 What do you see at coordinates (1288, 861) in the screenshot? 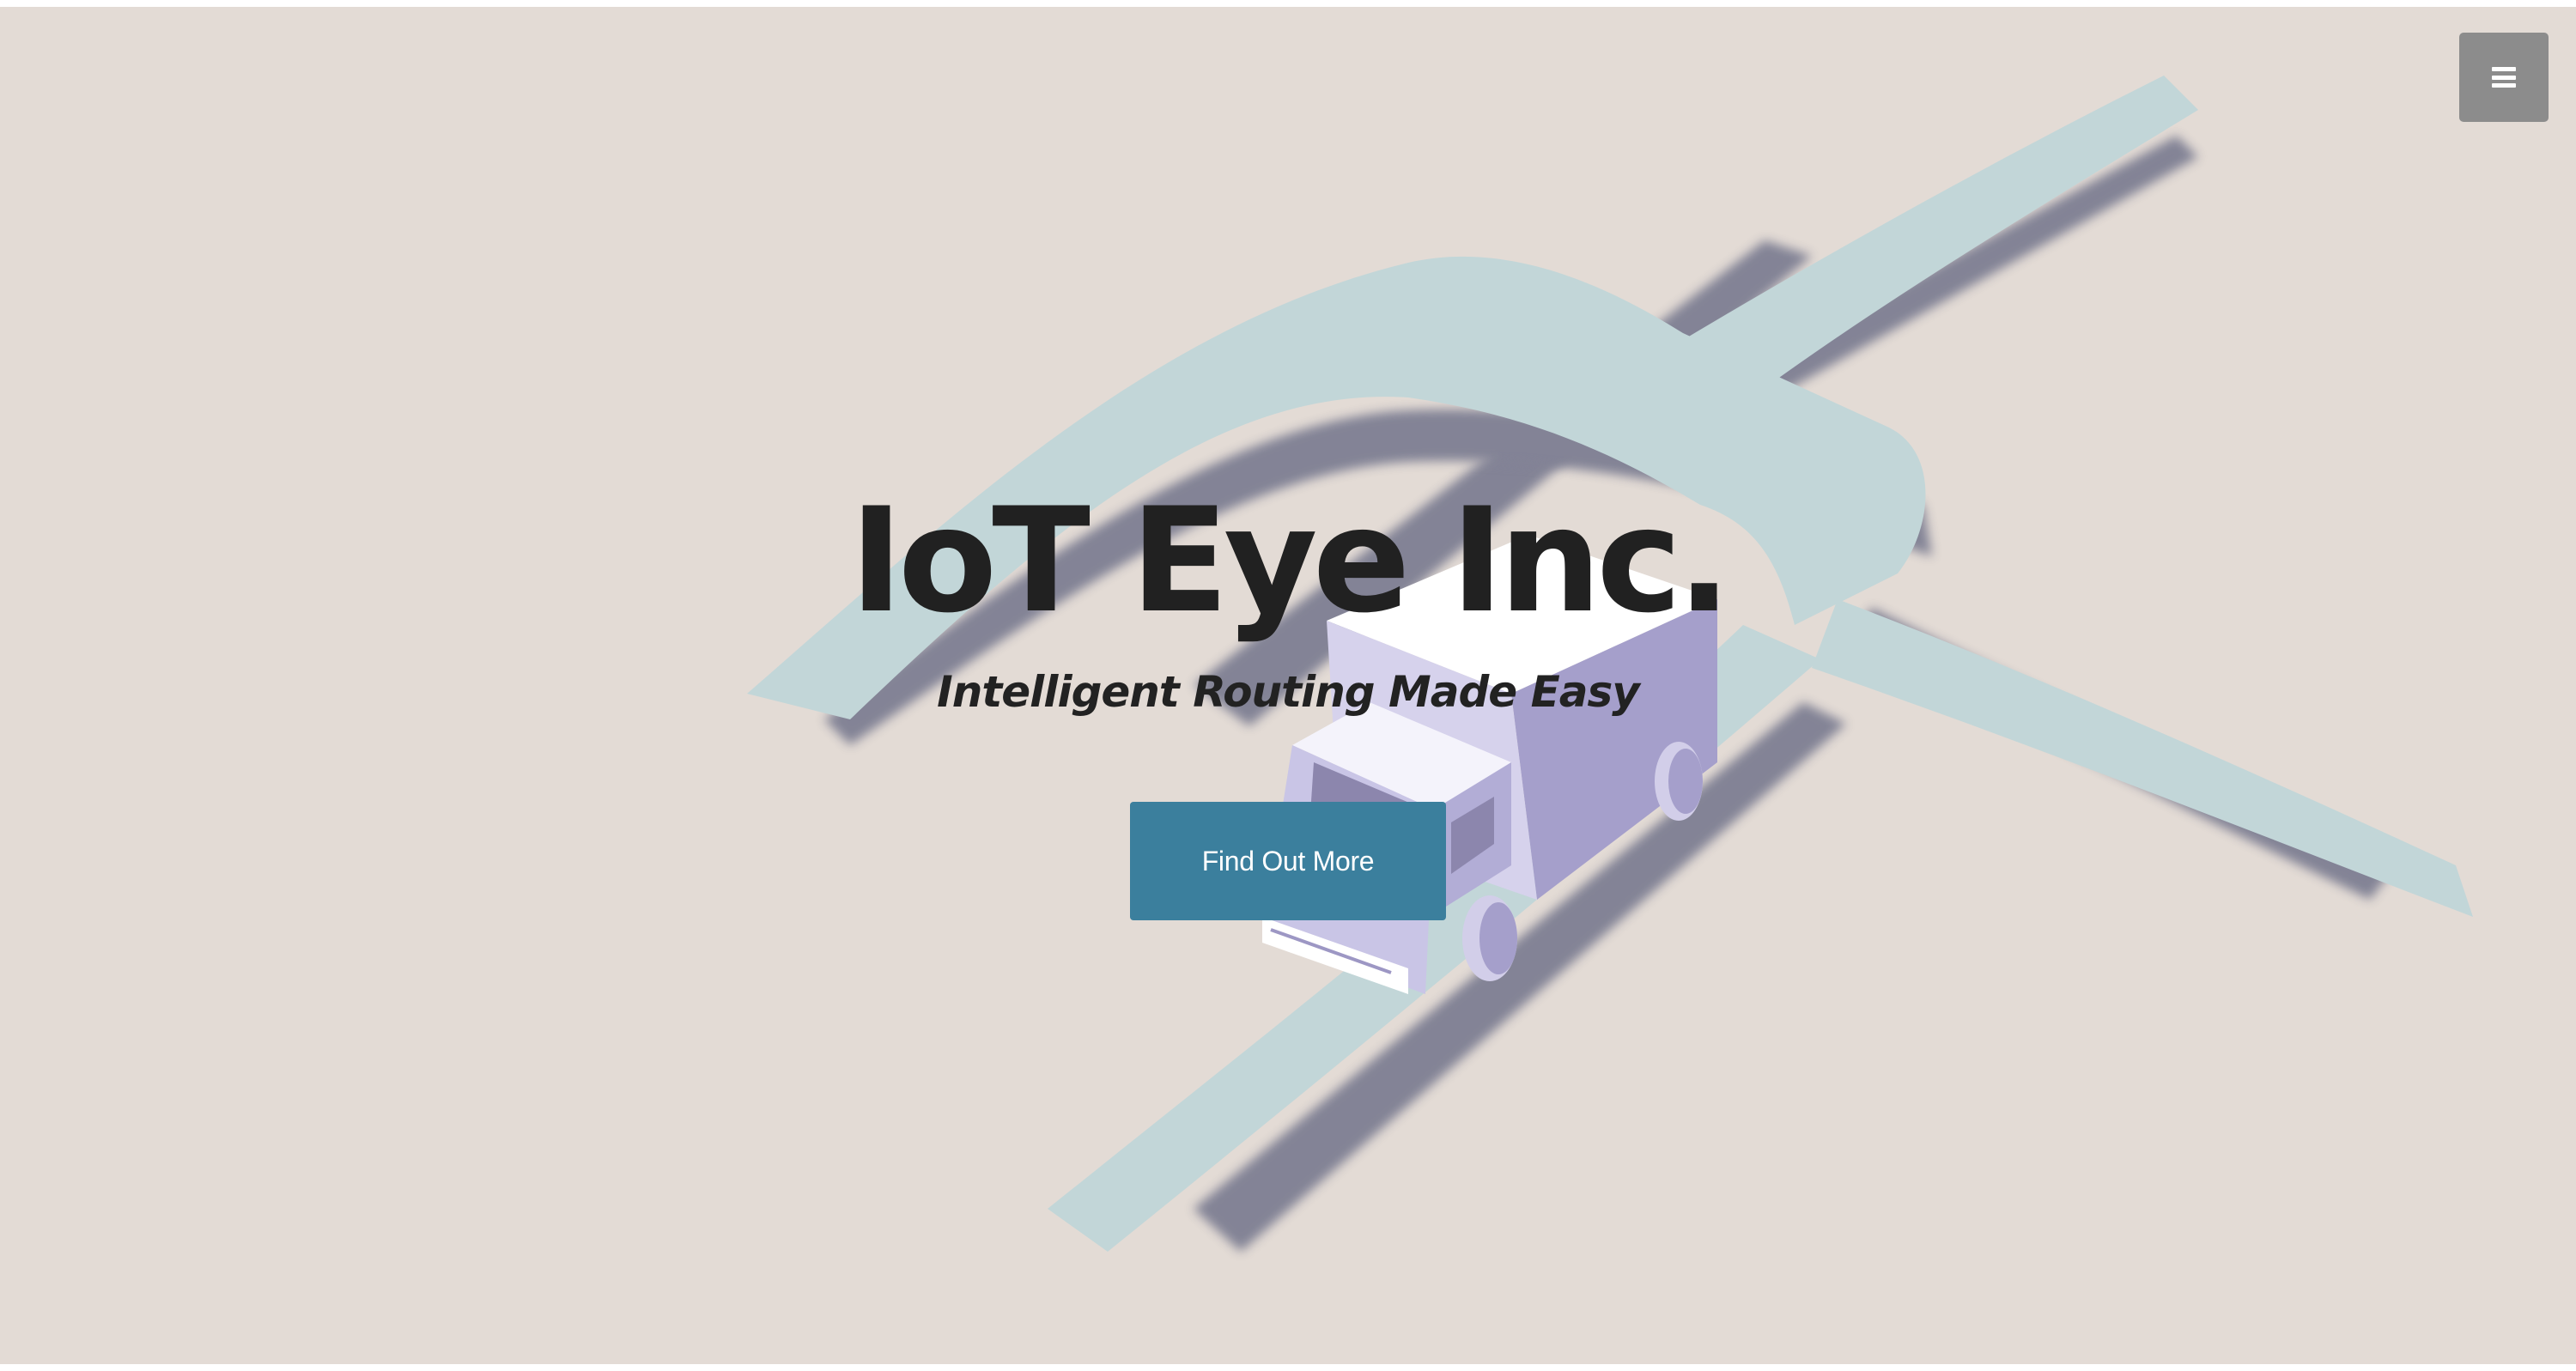
I see `find-out-more-button: Find Out More` at bounding box center [1288, 861].